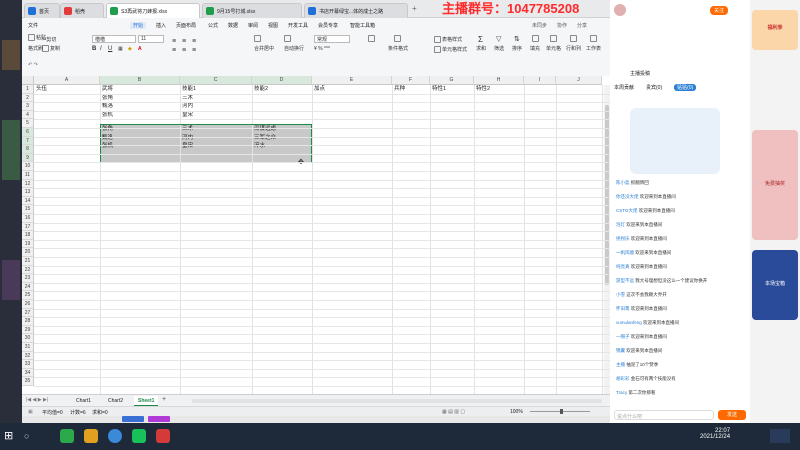  Describe the element at coordinates (332, 39) in the screenshot. I see `number-format-select: 常规` at that location.